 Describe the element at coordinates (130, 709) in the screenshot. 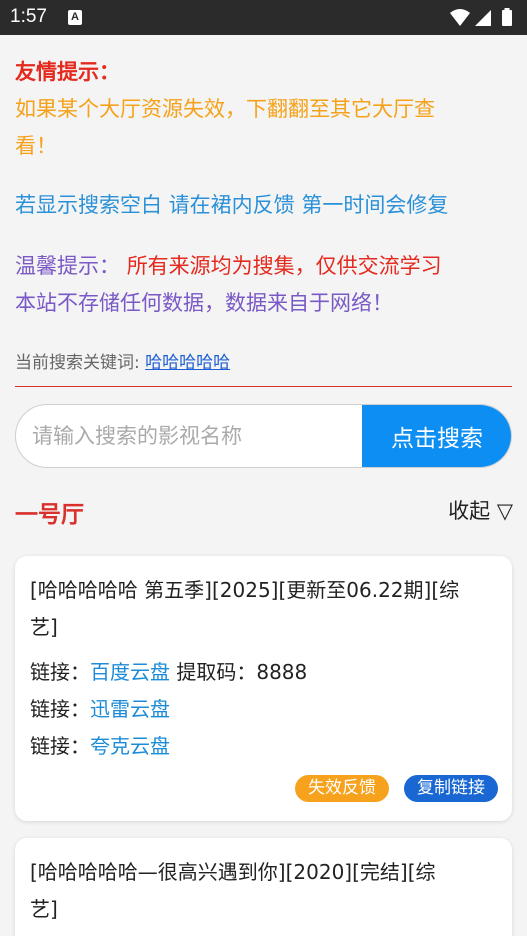

I see `xunlei-link: 迅雷云盘` at that location.